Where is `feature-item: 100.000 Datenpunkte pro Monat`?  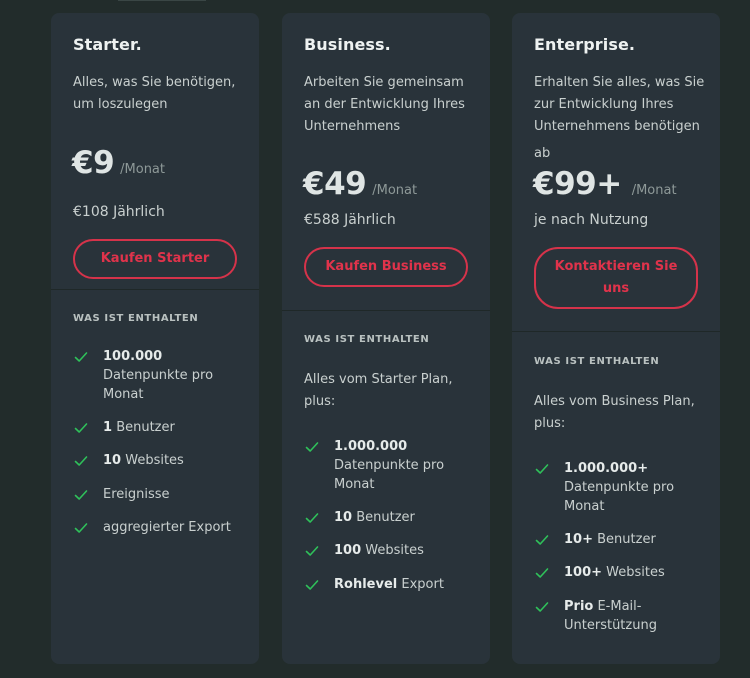
feature-item: 100.000 Datenpunkte pro Monat is located at coordinates (163, 375).